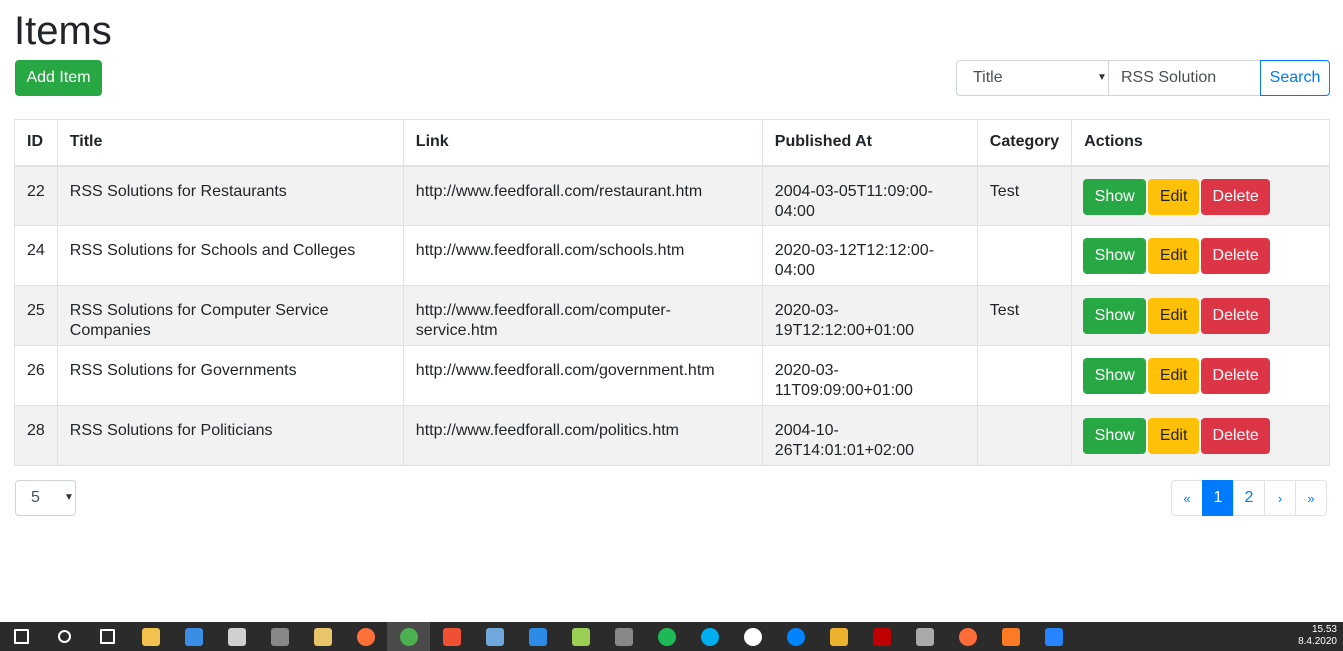 This screenshot has width=1343, height=651. I want to click on skype-icon-glyph, so click(709, 636).